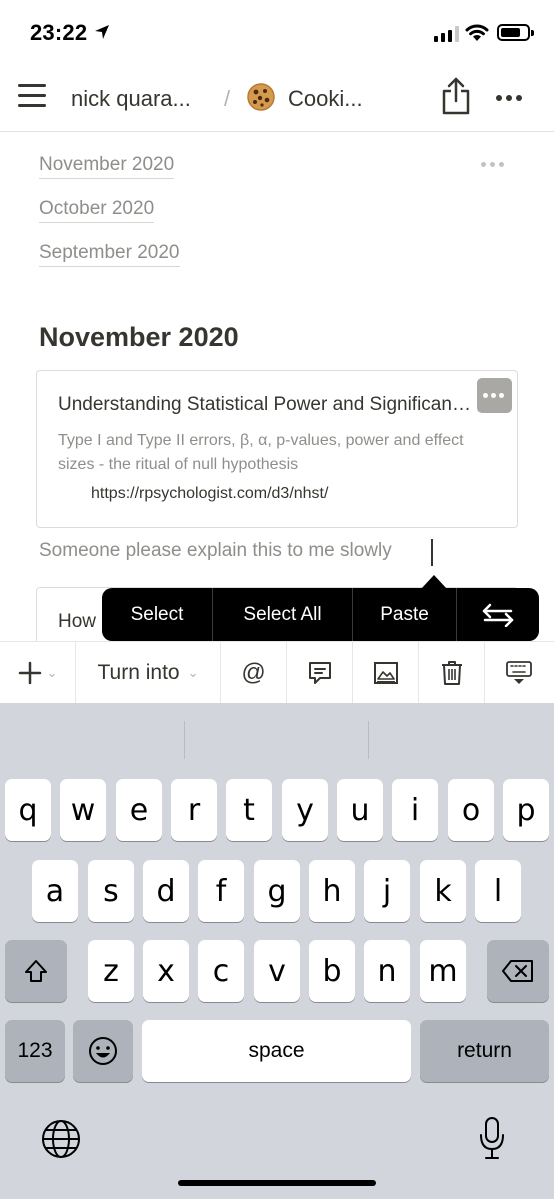 The height and width of the screenshot is (1199, 554). What do you see at coordinates (111, 891) in the screenshot?
I see `key-s: s` at bounding box center [111, 891].